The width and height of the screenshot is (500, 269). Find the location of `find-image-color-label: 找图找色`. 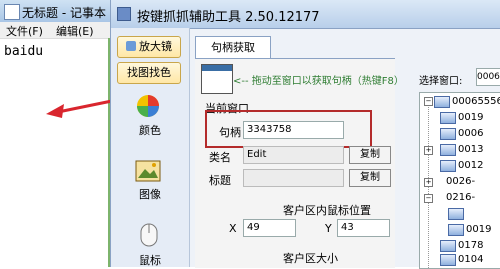

find-image-color-label: 找图找色 is located at coordinates (149, 72).